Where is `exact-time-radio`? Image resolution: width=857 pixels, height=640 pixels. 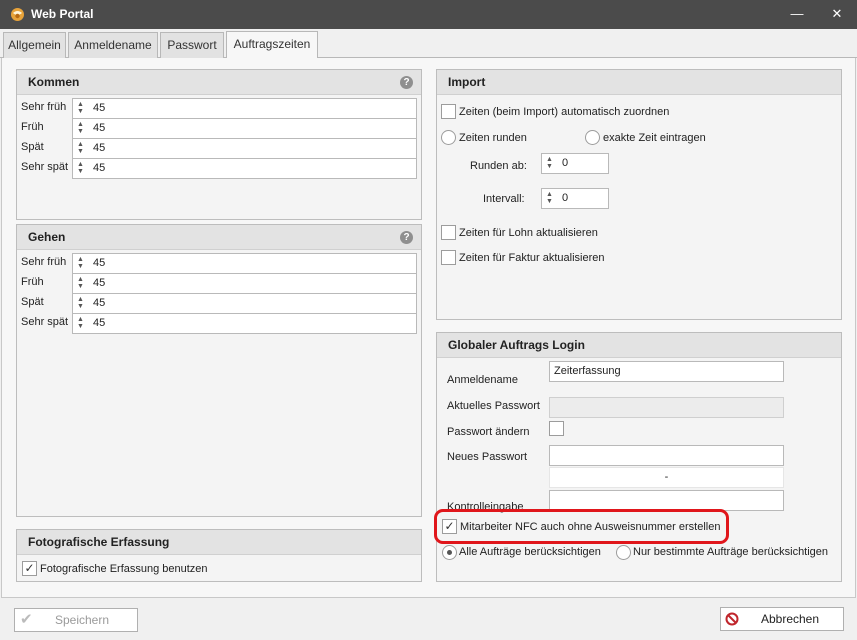
exact-time-radio is located at coordinates (592, 137).